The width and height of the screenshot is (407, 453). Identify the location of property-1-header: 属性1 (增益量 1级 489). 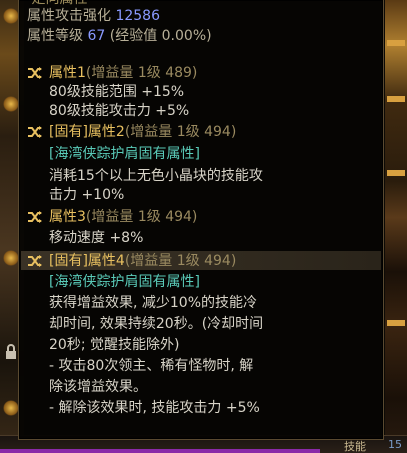
(112, 73).